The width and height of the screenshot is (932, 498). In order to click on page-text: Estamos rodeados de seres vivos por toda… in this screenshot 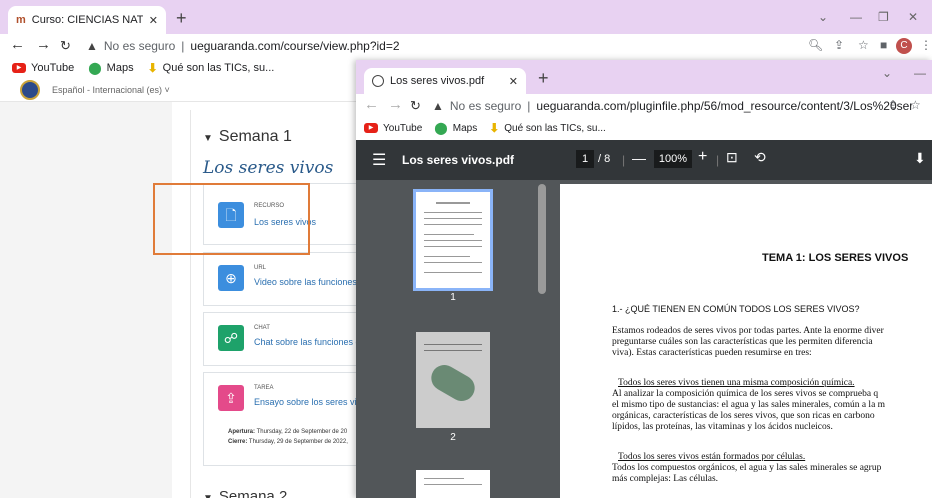, I will do `click(748, 331)`.